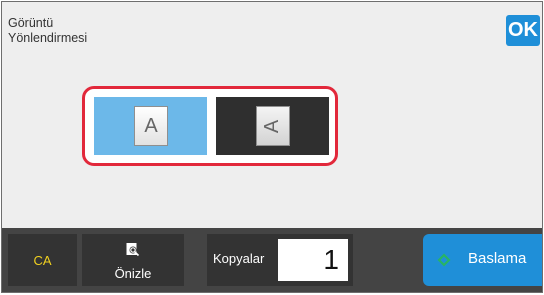  I want to click on clear-all-button: CA, so click(42, 260).